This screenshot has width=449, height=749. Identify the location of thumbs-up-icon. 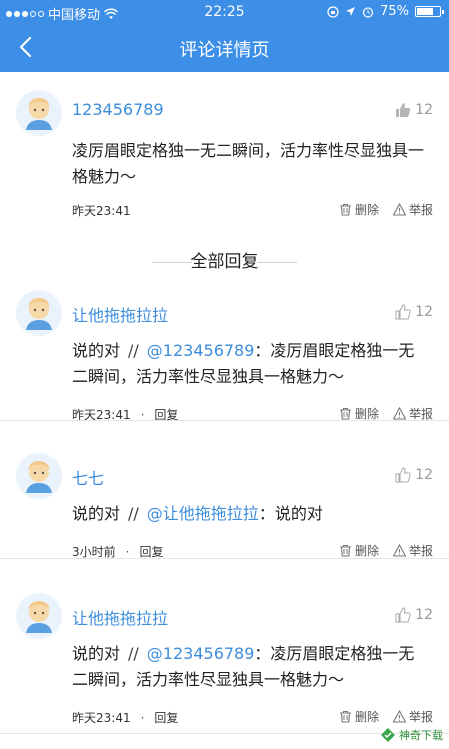
(403, 110).